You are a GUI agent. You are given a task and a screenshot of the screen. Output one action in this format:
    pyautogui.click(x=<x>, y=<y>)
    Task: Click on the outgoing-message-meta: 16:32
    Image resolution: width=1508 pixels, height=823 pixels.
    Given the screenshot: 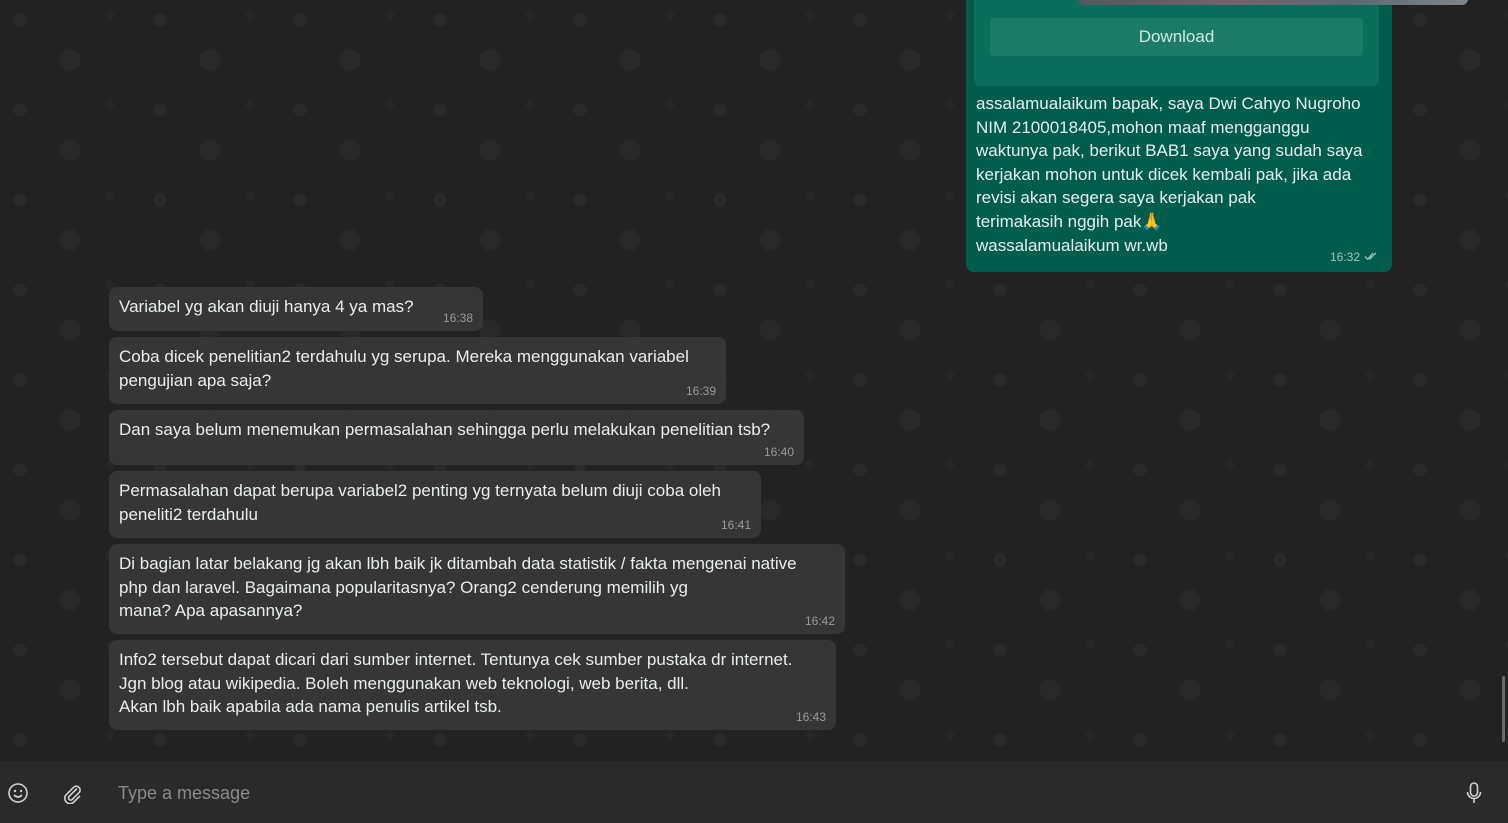 What is the action you would take?
    pyautogui.click(x=1354, y=257)
    